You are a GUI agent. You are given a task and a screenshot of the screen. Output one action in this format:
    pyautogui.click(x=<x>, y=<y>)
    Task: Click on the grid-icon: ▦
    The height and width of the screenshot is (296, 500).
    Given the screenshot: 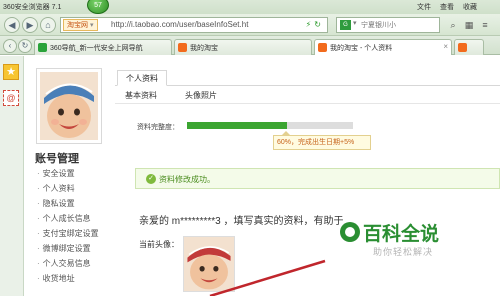 What is the action you would take?
    pyautogui.click(x=469, y=25)
    